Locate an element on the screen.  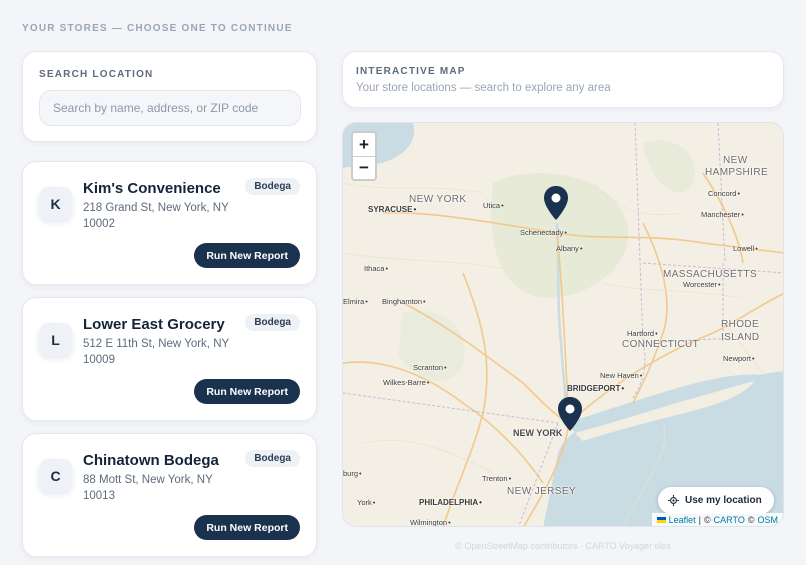
map-label-elmira: Elmira is located at coordinates (355, 301).